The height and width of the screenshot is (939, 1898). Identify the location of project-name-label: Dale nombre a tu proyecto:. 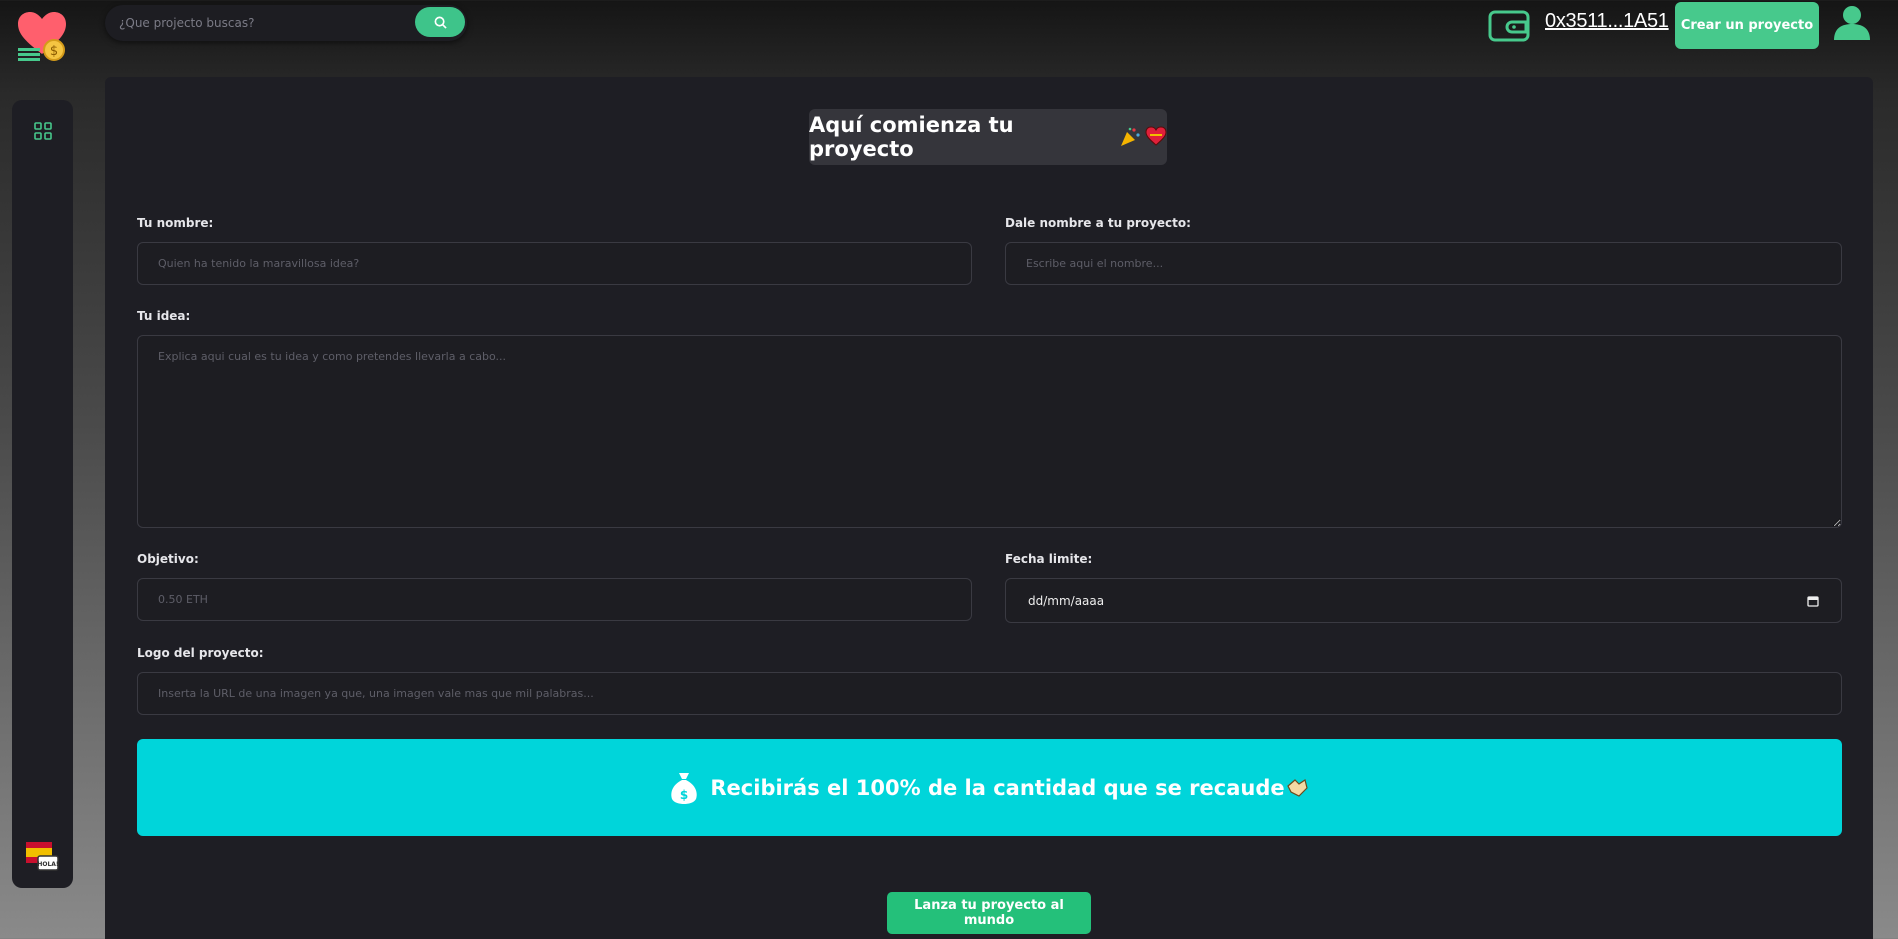
(1098, 223).